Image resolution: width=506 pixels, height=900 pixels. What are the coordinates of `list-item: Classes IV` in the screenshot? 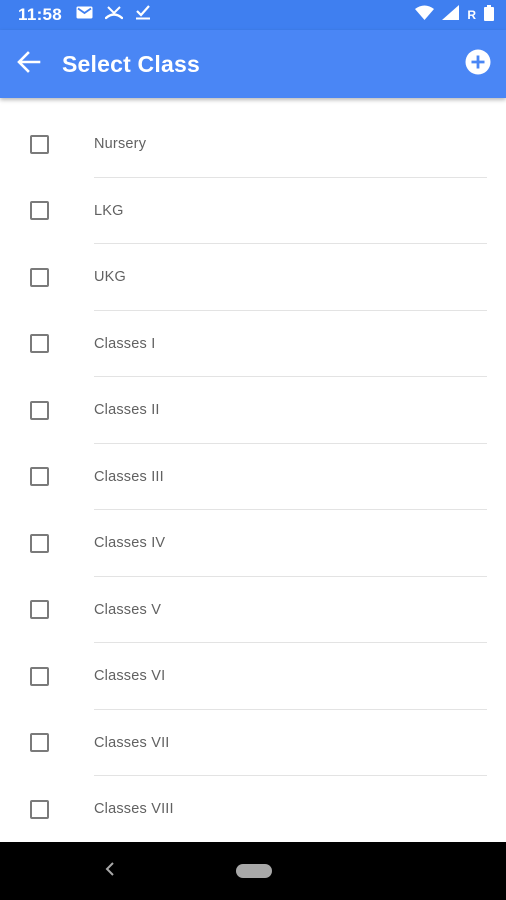 It's located at (253, 543).